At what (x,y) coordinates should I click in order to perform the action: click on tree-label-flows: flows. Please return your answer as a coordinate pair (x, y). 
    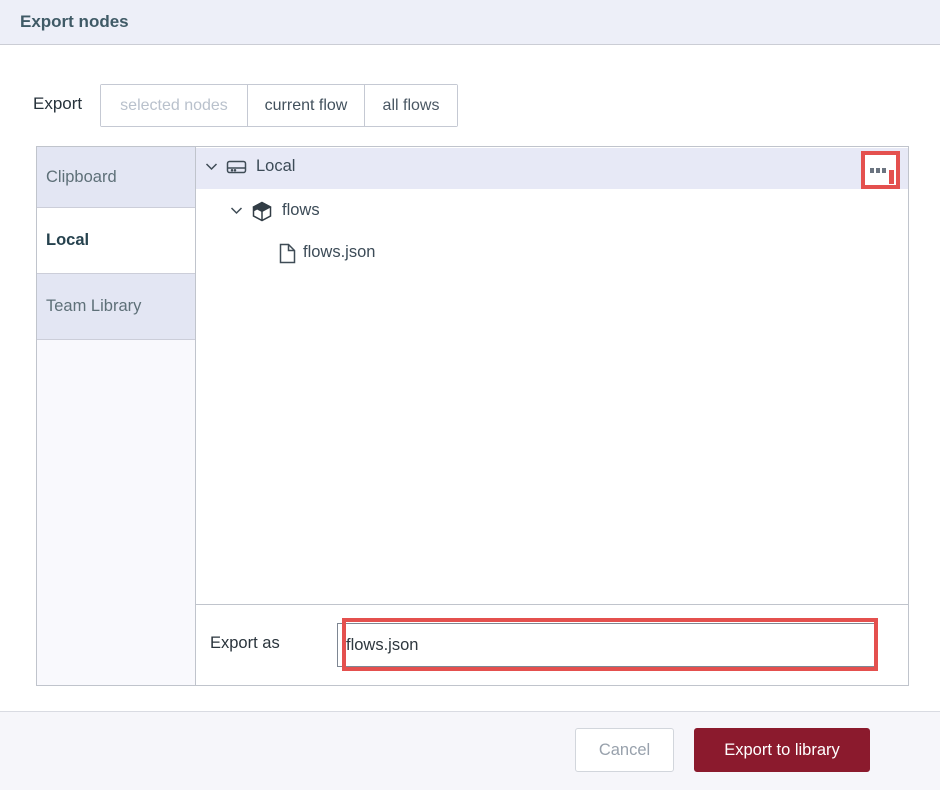
    Looking at the image, I should click on (301, 210).